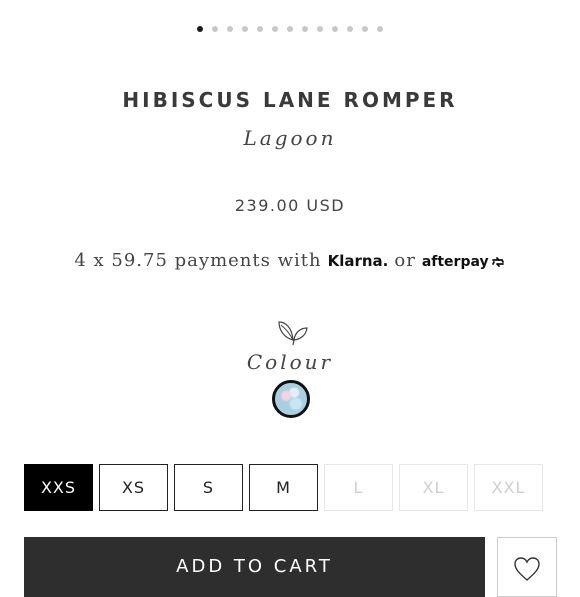  Describe the element at coordinates (497, 262) in the screenshot. I see `afterpay-arrows-icon` at that location.